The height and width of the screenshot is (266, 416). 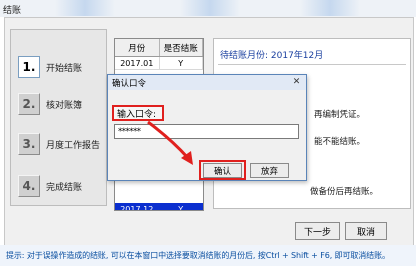 I want to click on step-label: 开始结账, so click(x=64, y=68).